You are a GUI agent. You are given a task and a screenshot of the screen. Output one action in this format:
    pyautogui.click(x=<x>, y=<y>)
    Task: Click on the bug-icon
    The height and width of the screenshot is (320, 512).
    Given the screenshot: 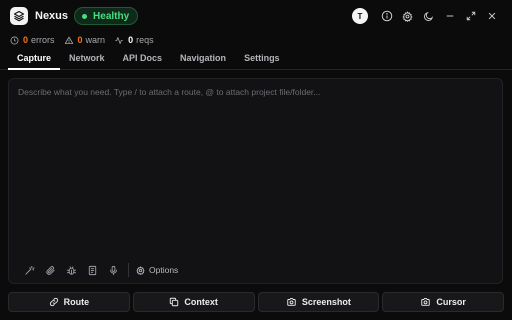 What is the action you would take?
    pyautogui.click(x=71, y=270)
    